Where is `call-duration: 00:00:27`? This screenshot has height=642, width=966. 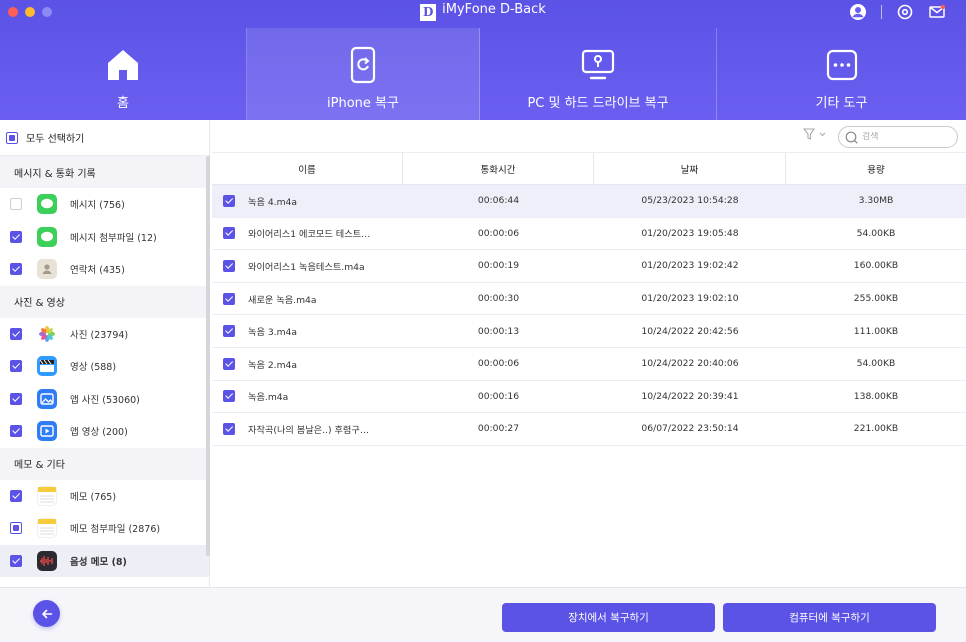
call-duration: 00:00:27 is located at coordinates (498, 429).